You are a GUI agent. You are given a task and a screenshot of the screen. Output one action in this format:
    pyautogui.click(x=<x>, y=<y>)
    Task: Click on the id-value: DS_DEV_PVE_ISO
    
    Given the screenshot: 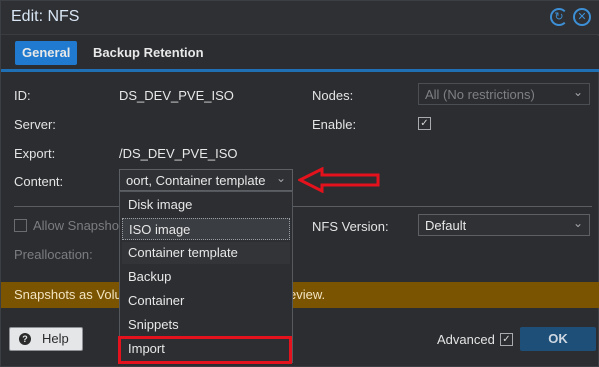 What is the action you would take?
    pyautogui.click(x=176, y=95)
    